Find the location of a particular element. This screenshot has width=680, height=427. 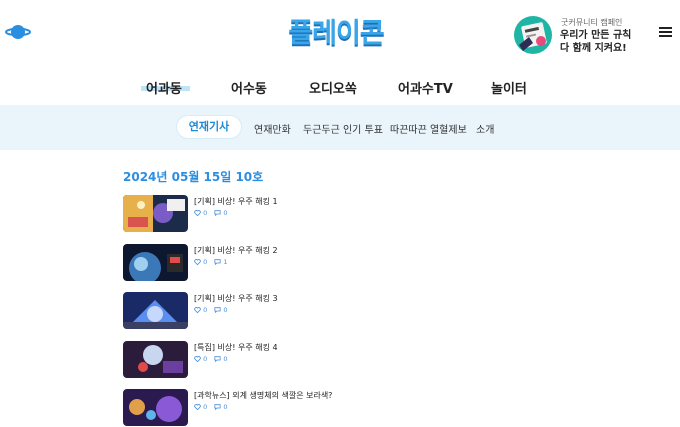

article-item: [특집] 비상! 우주 해킹 4 0 0 is located at coordinates (273, 360).